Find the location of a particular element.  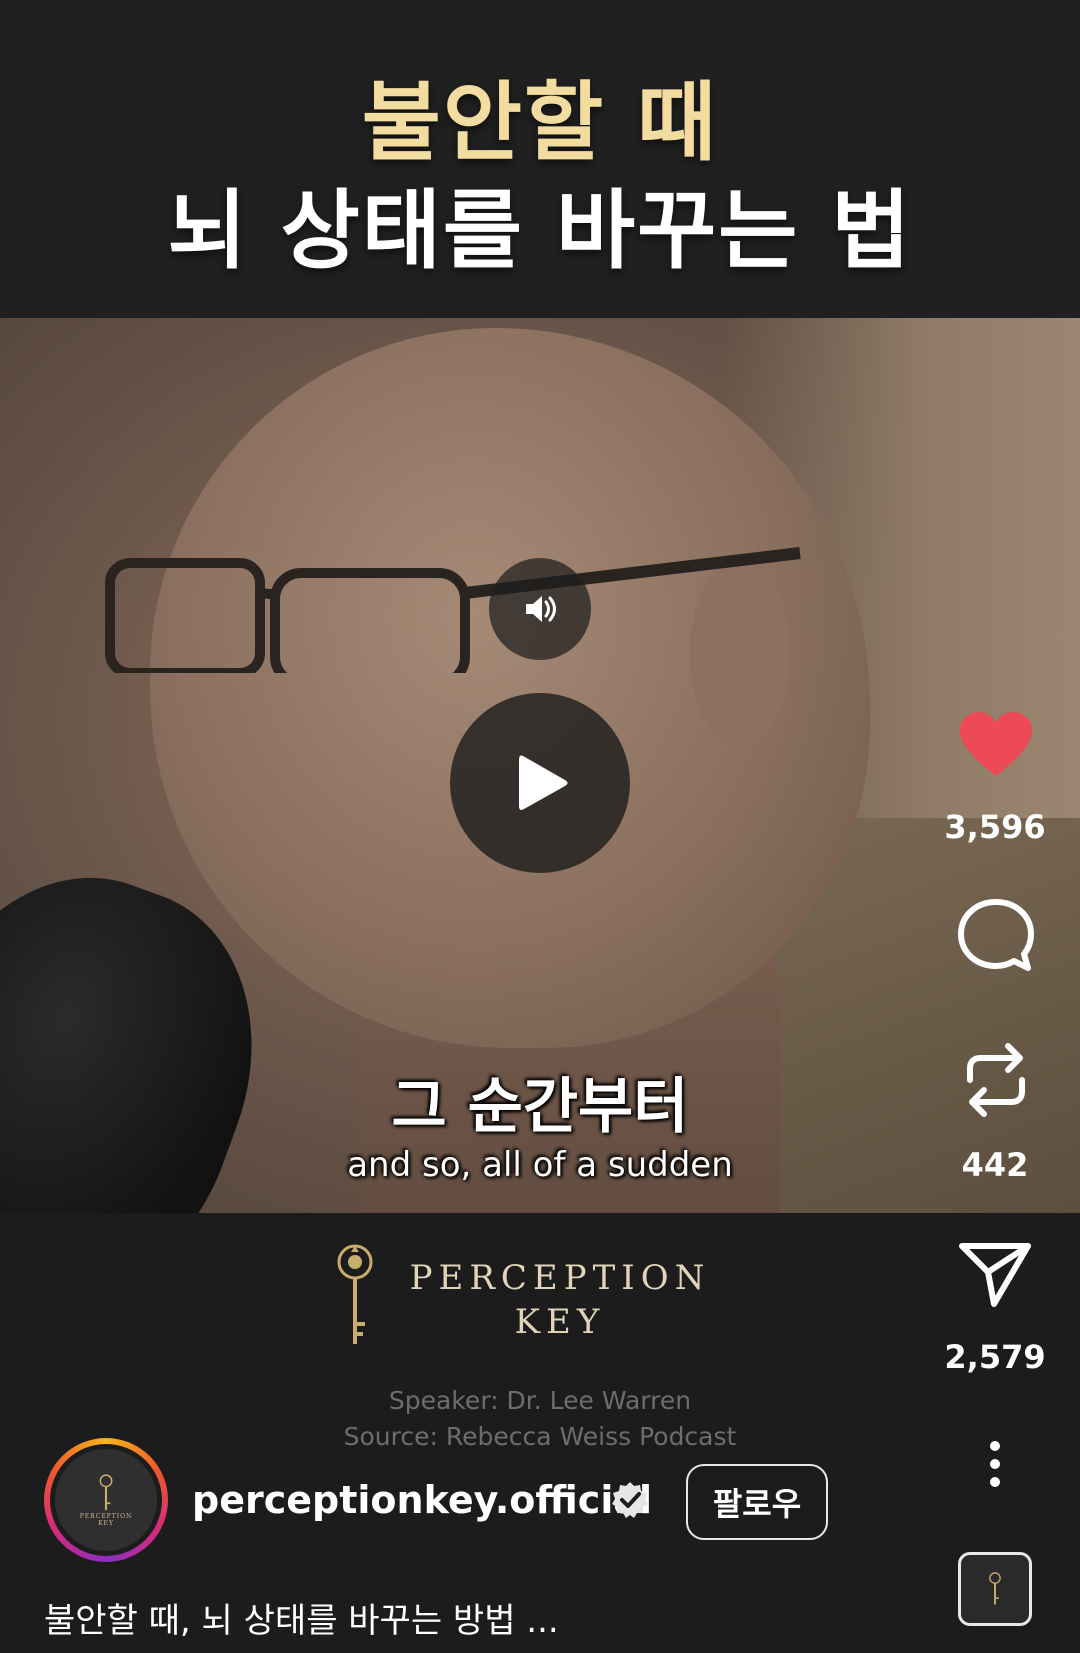

title-line-2: 뇌 상태를 바꾸는 법 is located at coordinates (540, 231).